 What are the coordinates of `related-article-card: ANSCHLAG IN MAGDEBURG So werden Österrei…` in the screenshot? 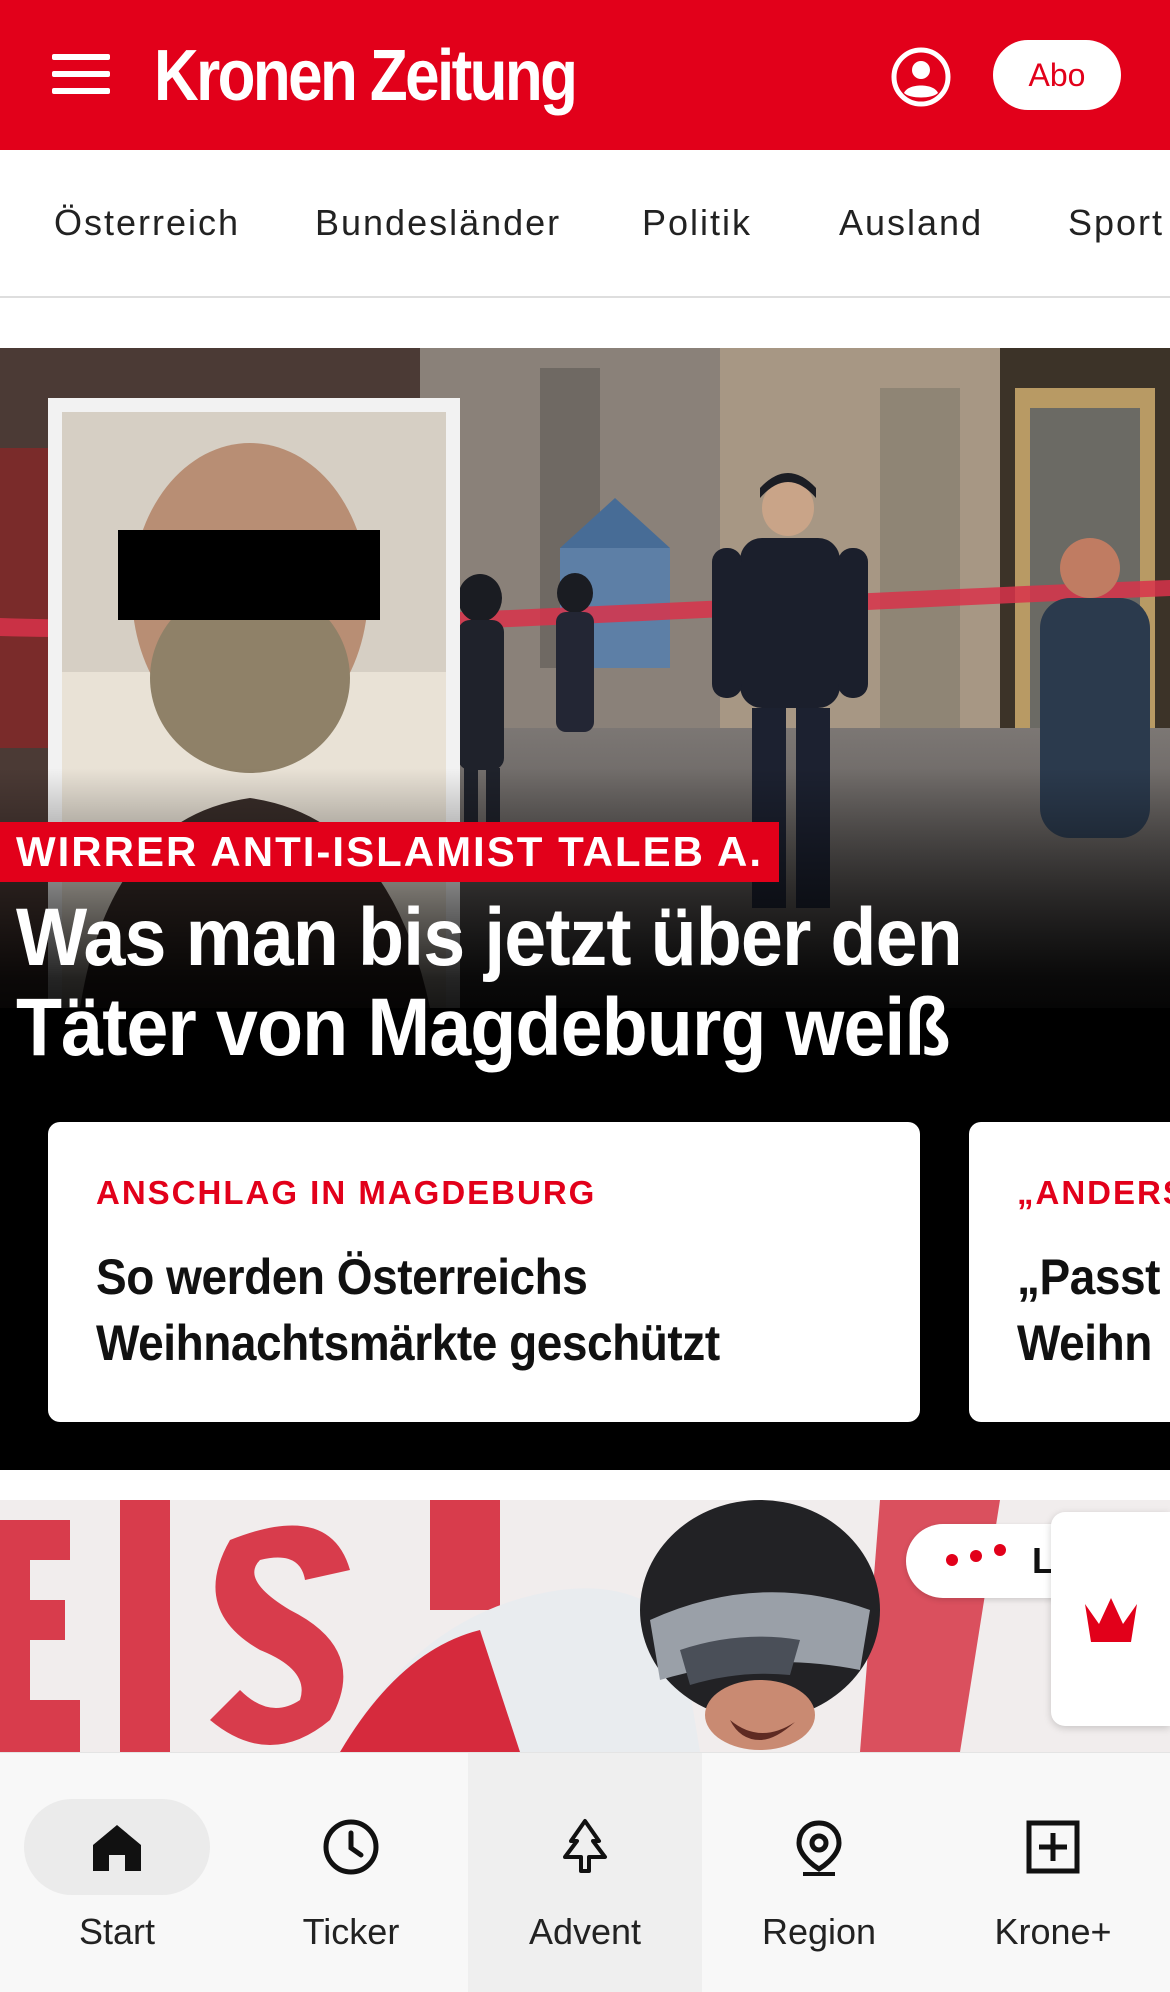 It's located at (484, 1272).